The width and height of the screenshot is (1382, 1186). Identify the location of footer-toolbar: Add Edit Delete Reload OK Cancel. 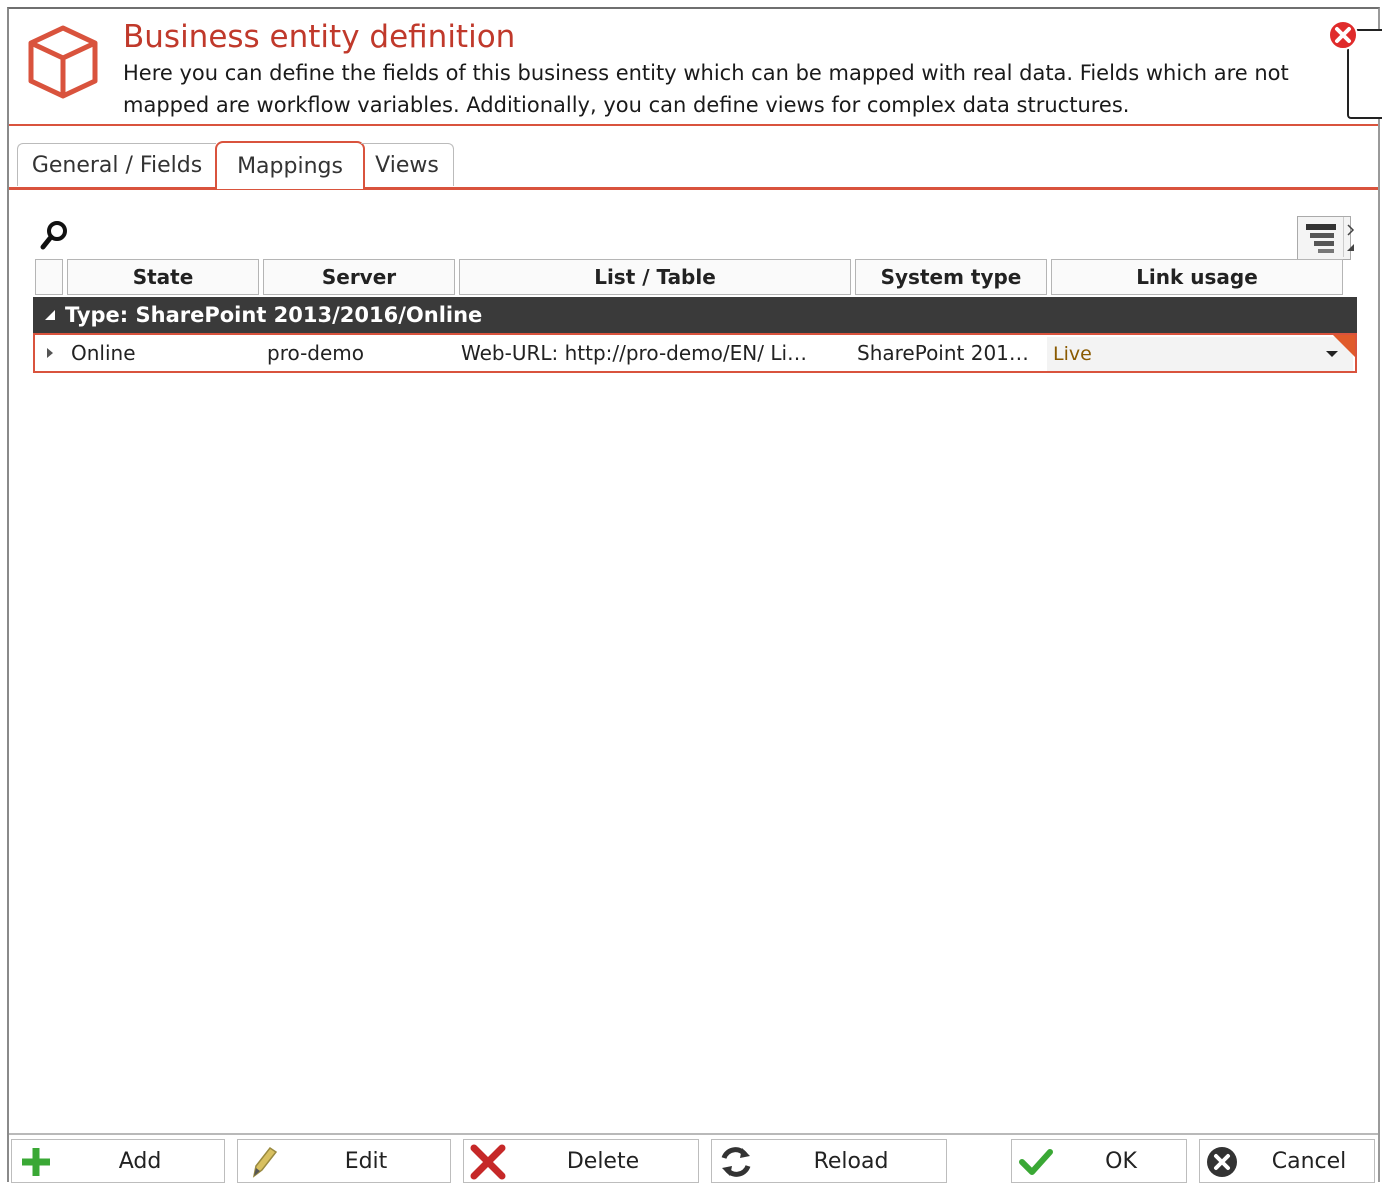
(693, 1159).